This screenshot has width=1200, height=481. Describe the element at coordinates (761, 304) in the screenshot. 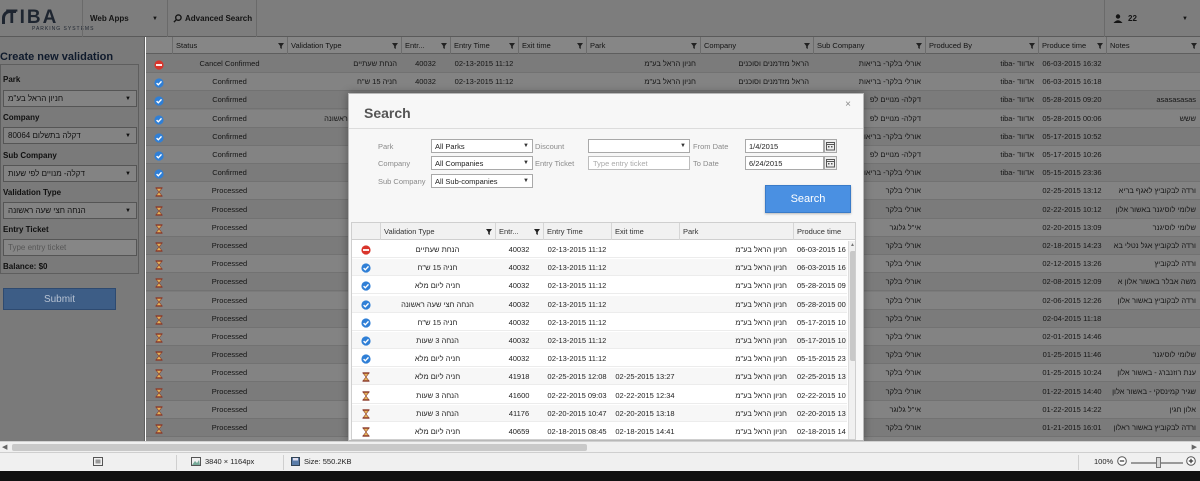

I see `cell-park: חניון הראל בע"מ` at that location.